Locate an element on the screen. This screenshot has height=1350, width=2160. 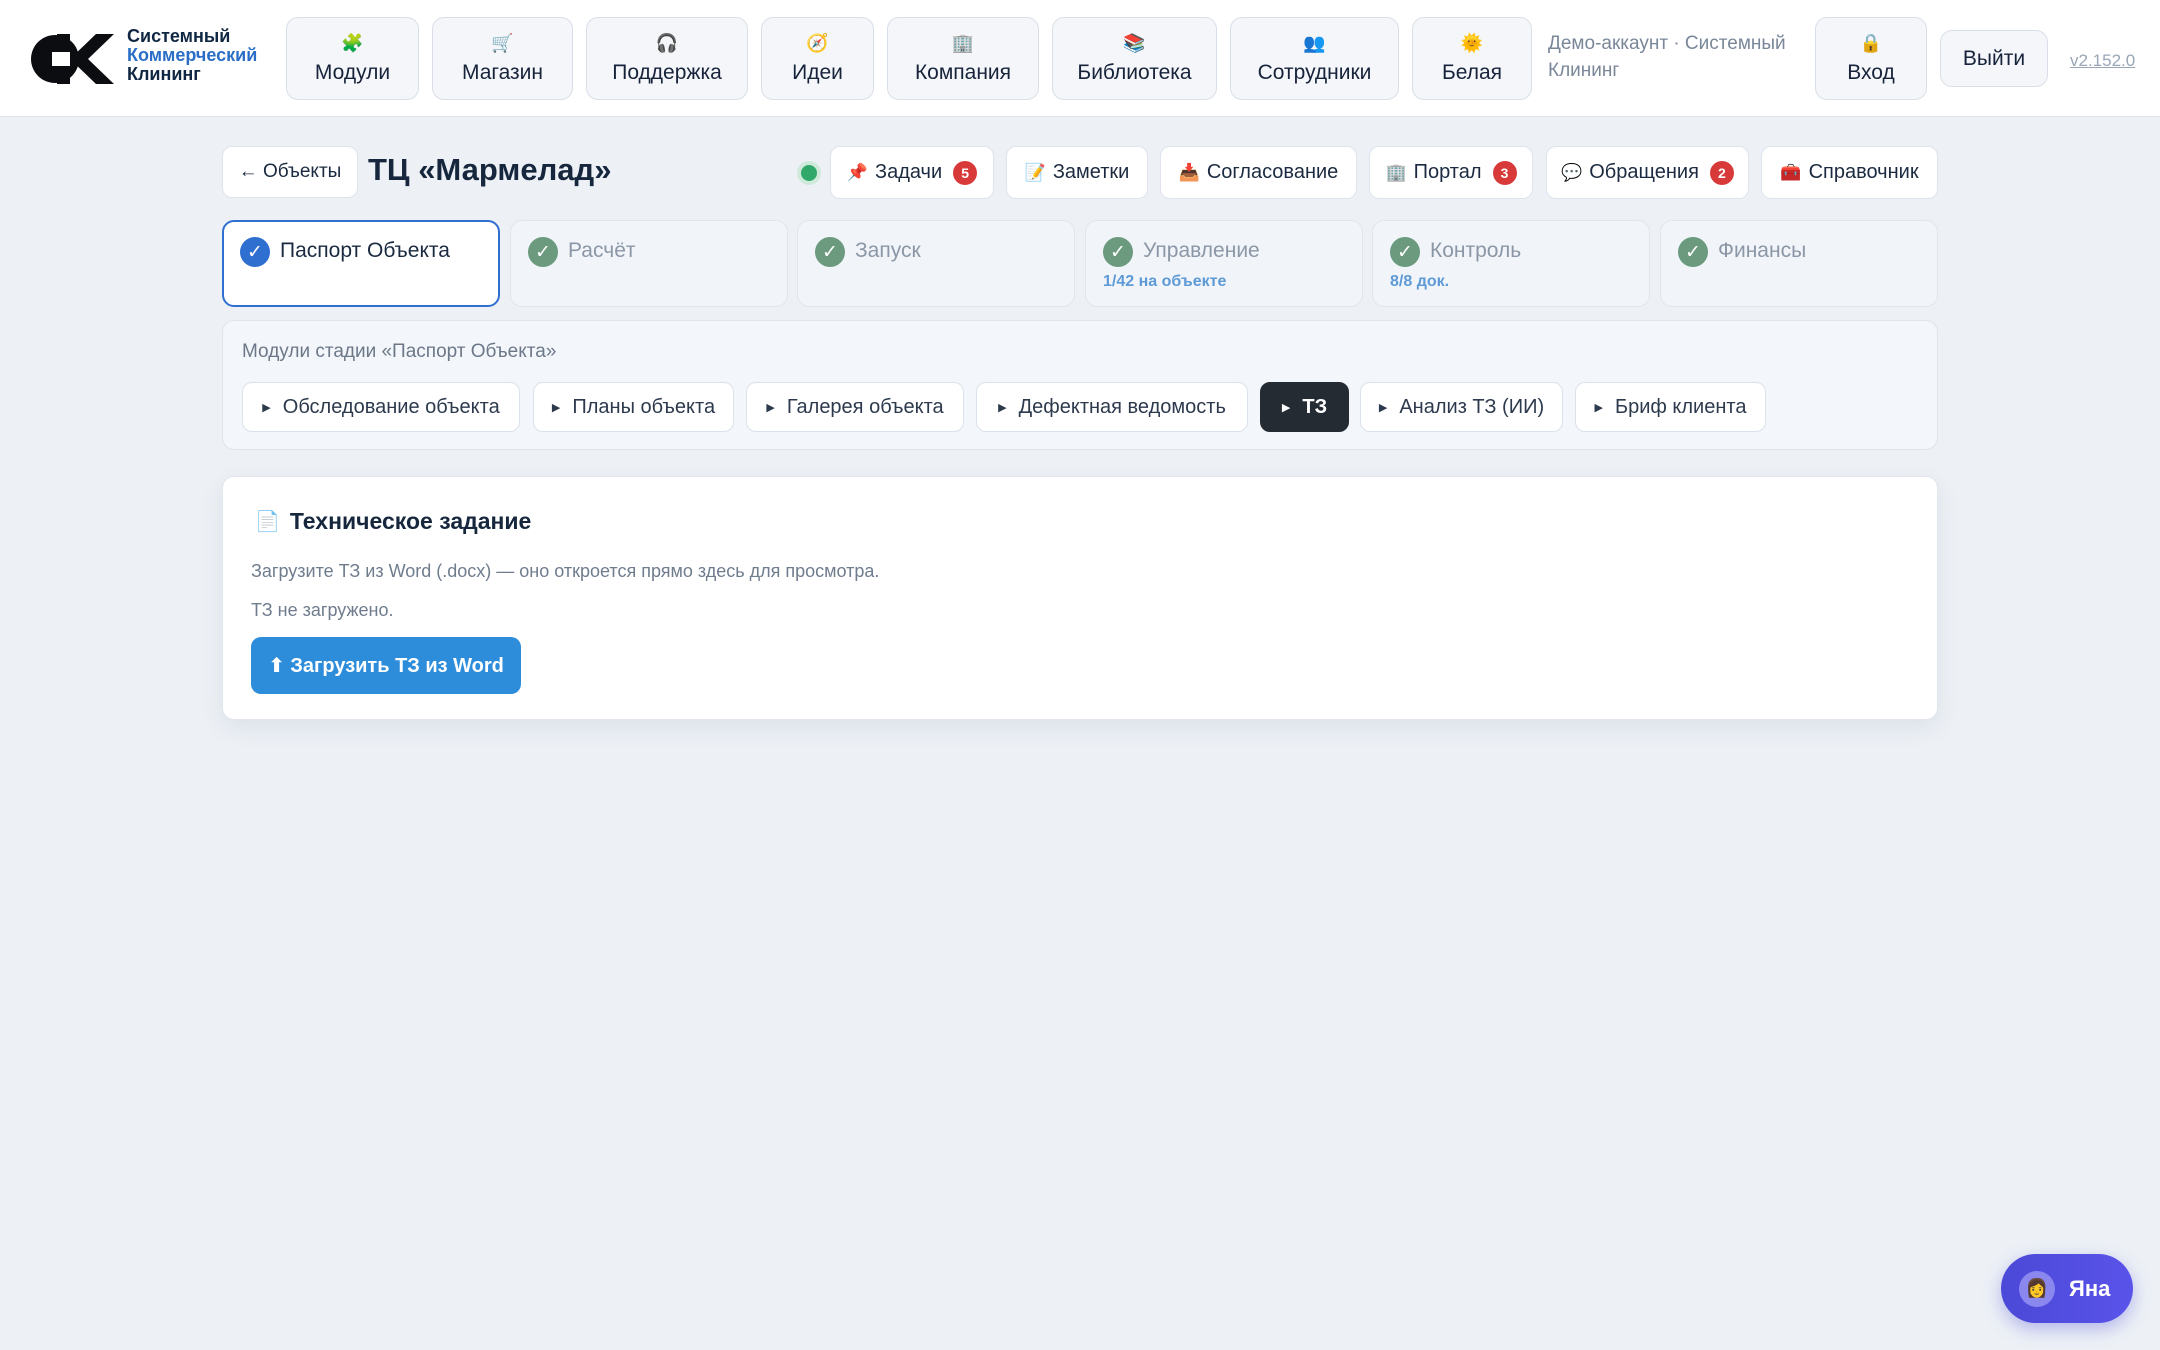
module-tz-analysis-button: ▶ Анализ ТЗ (ИИ) is located at coordinates (1461, 407).